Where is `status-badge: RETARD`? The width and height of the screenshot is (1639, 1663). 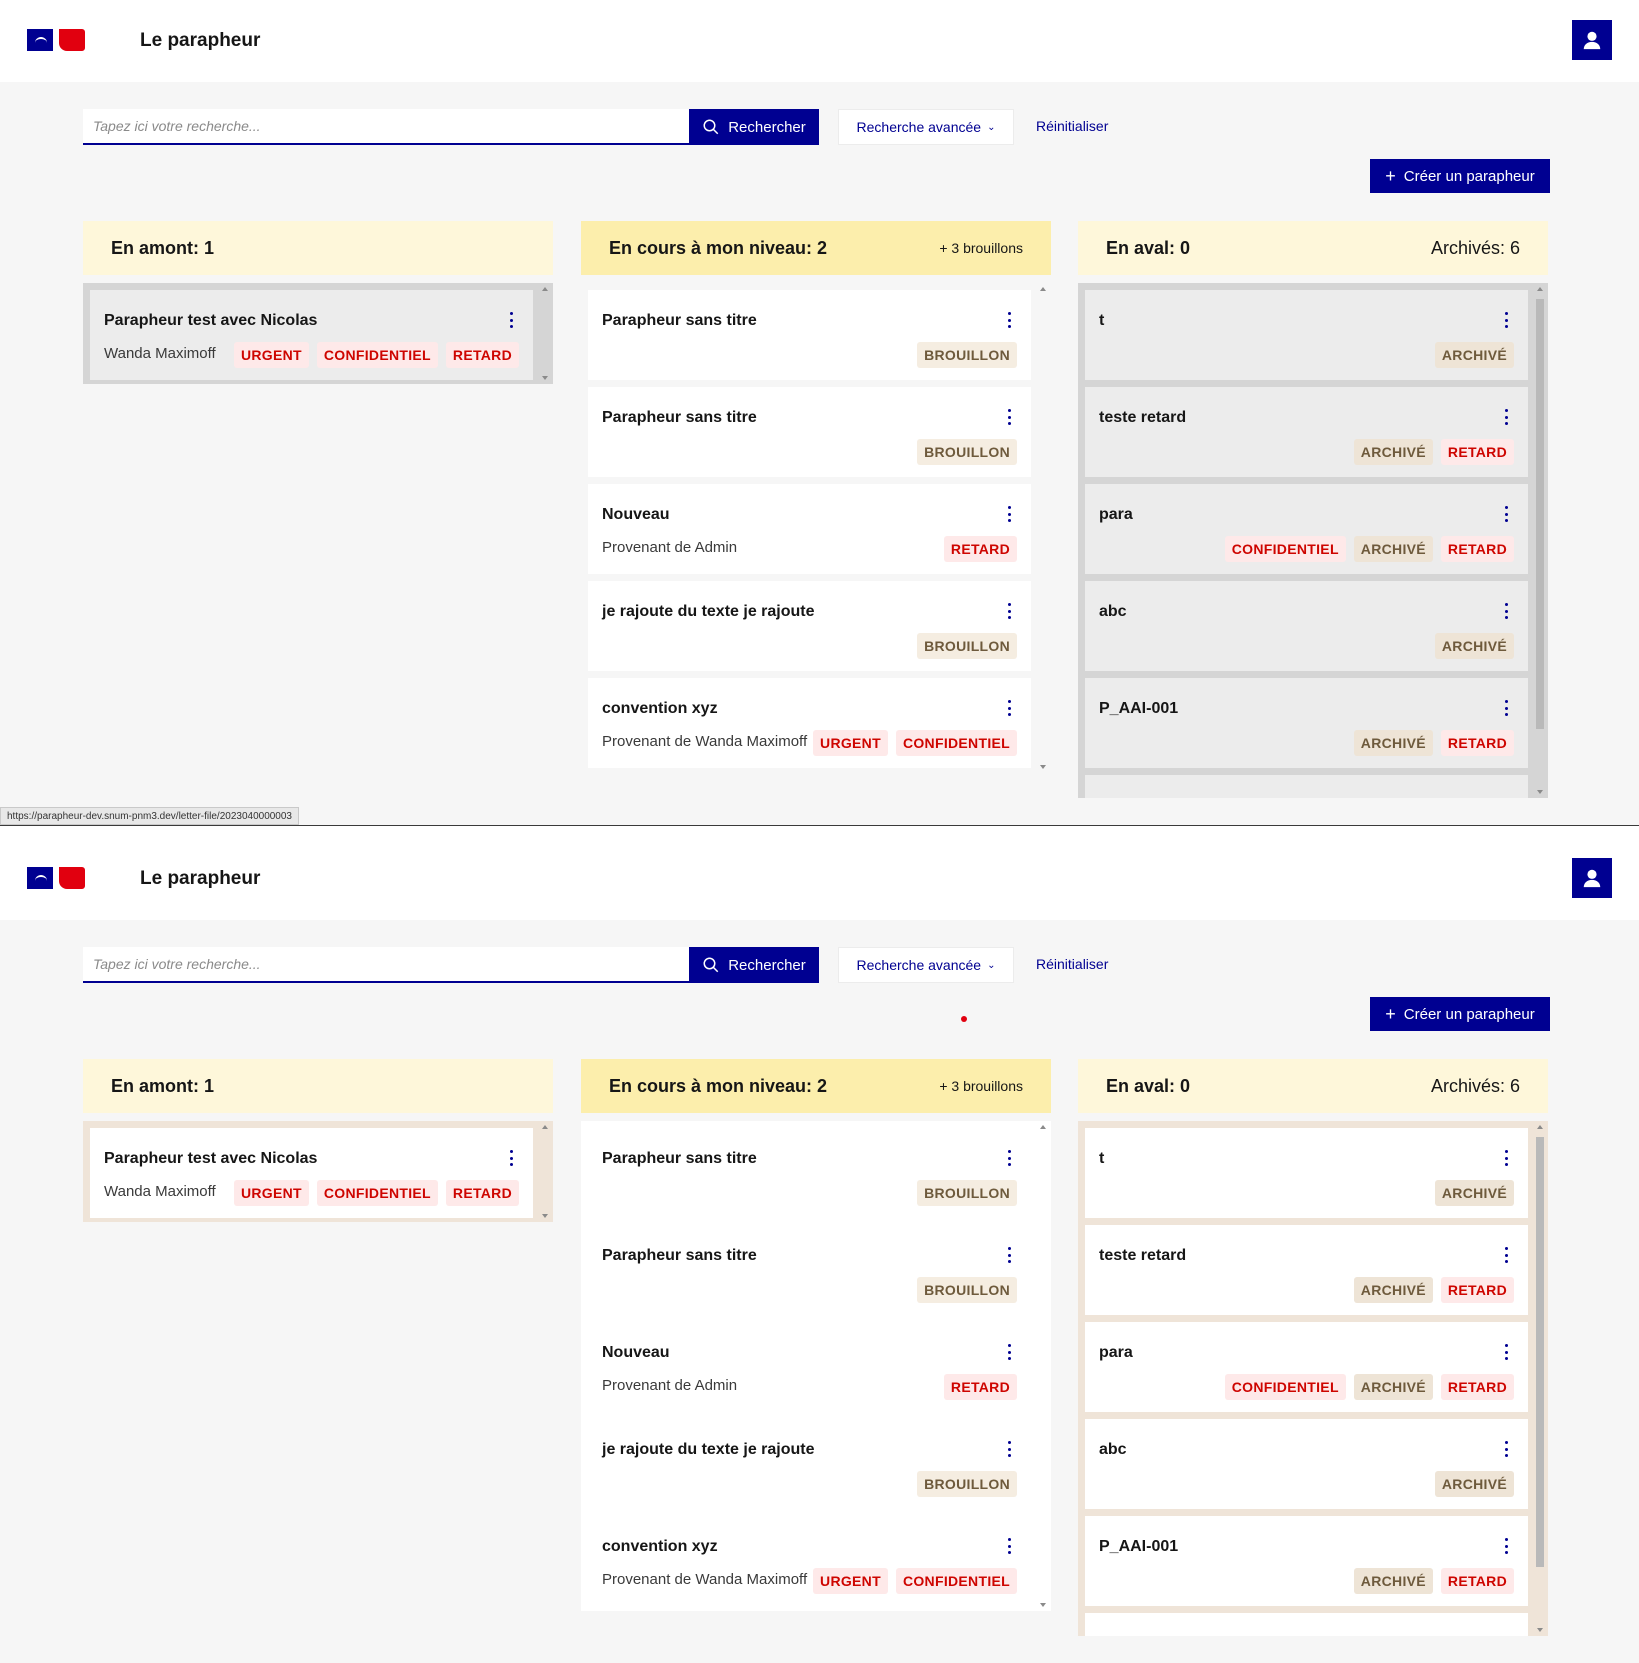 status-badge: RETARD is located at coordinates (980, 1387).